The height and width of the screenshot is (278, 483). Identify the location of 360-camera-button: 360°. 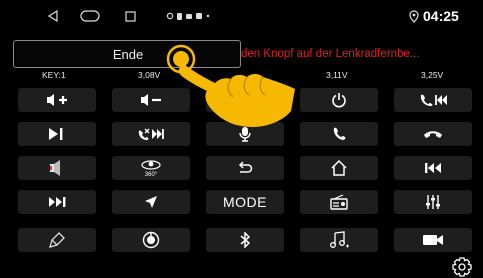
(151, 168).